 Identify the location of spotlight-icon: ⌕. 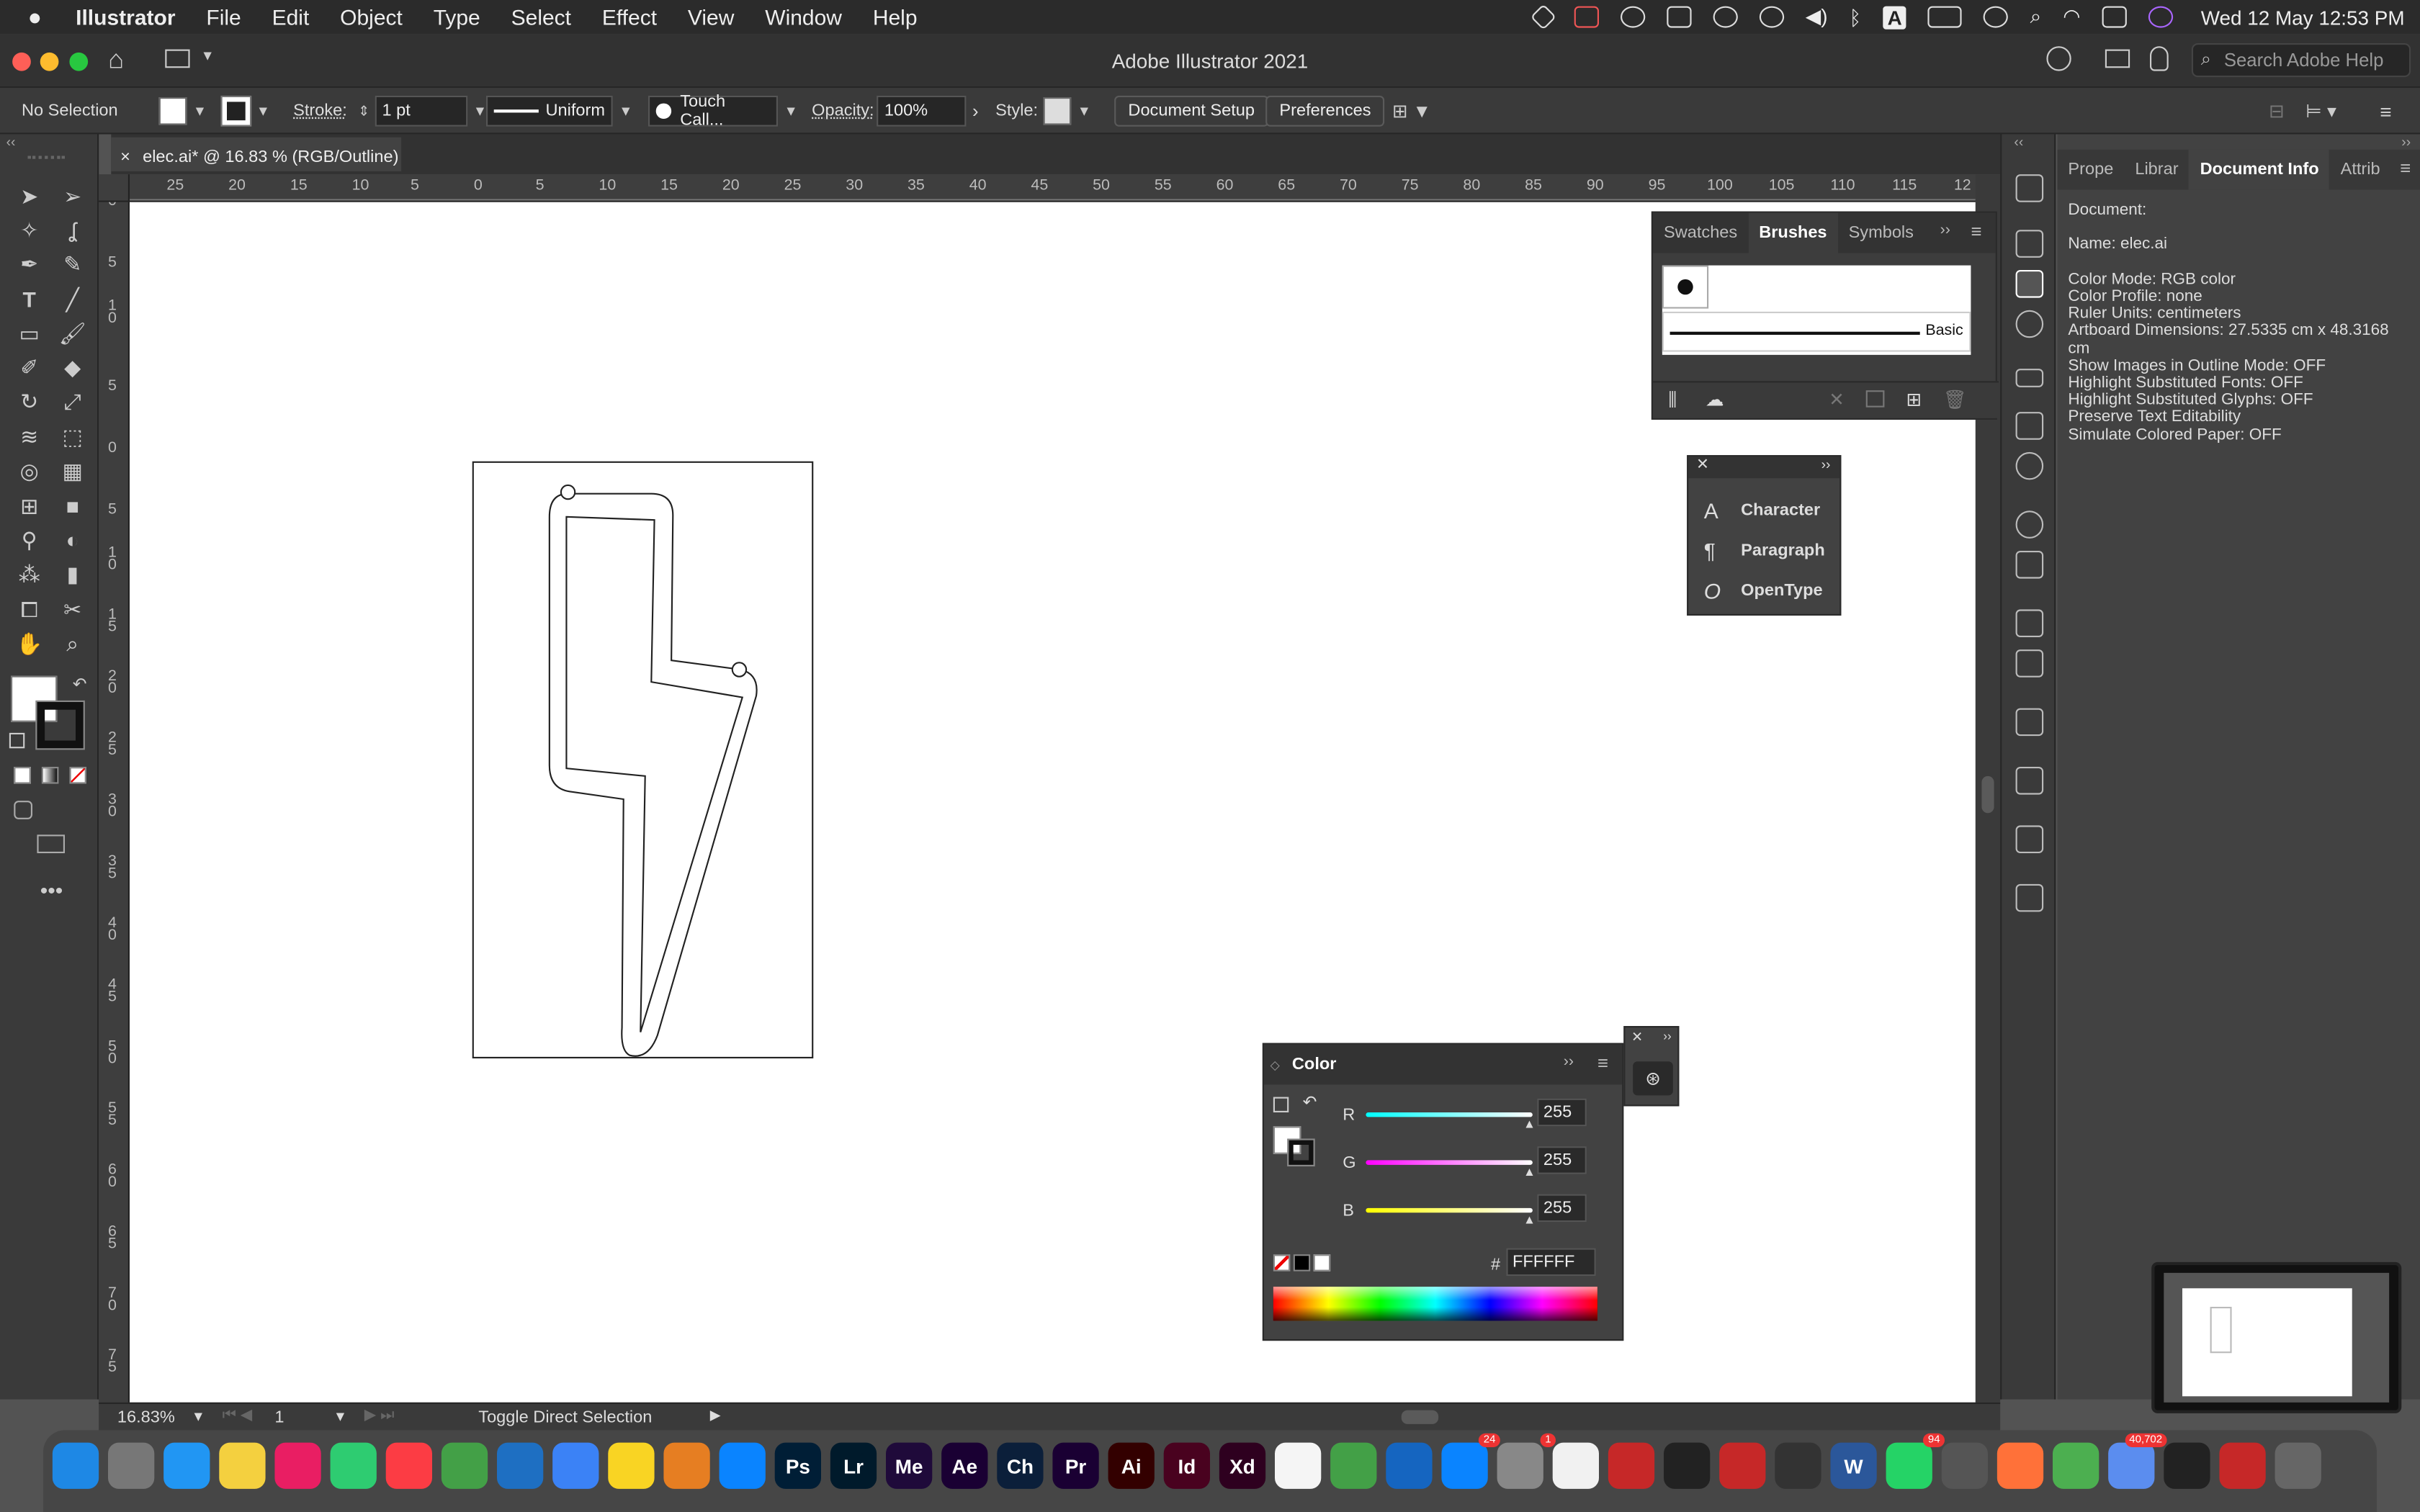
(2036, 16).